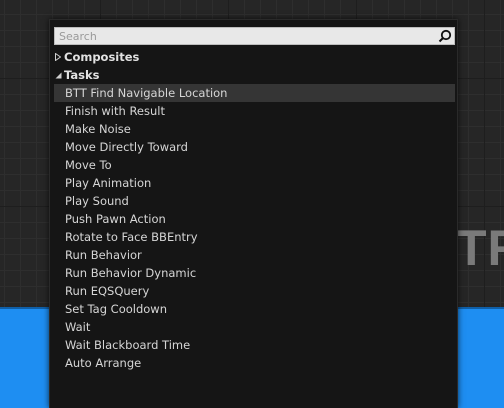 The height and width of the screenshot is (408, 504). I want to click on triangle-down-icon, so click(59, 75).